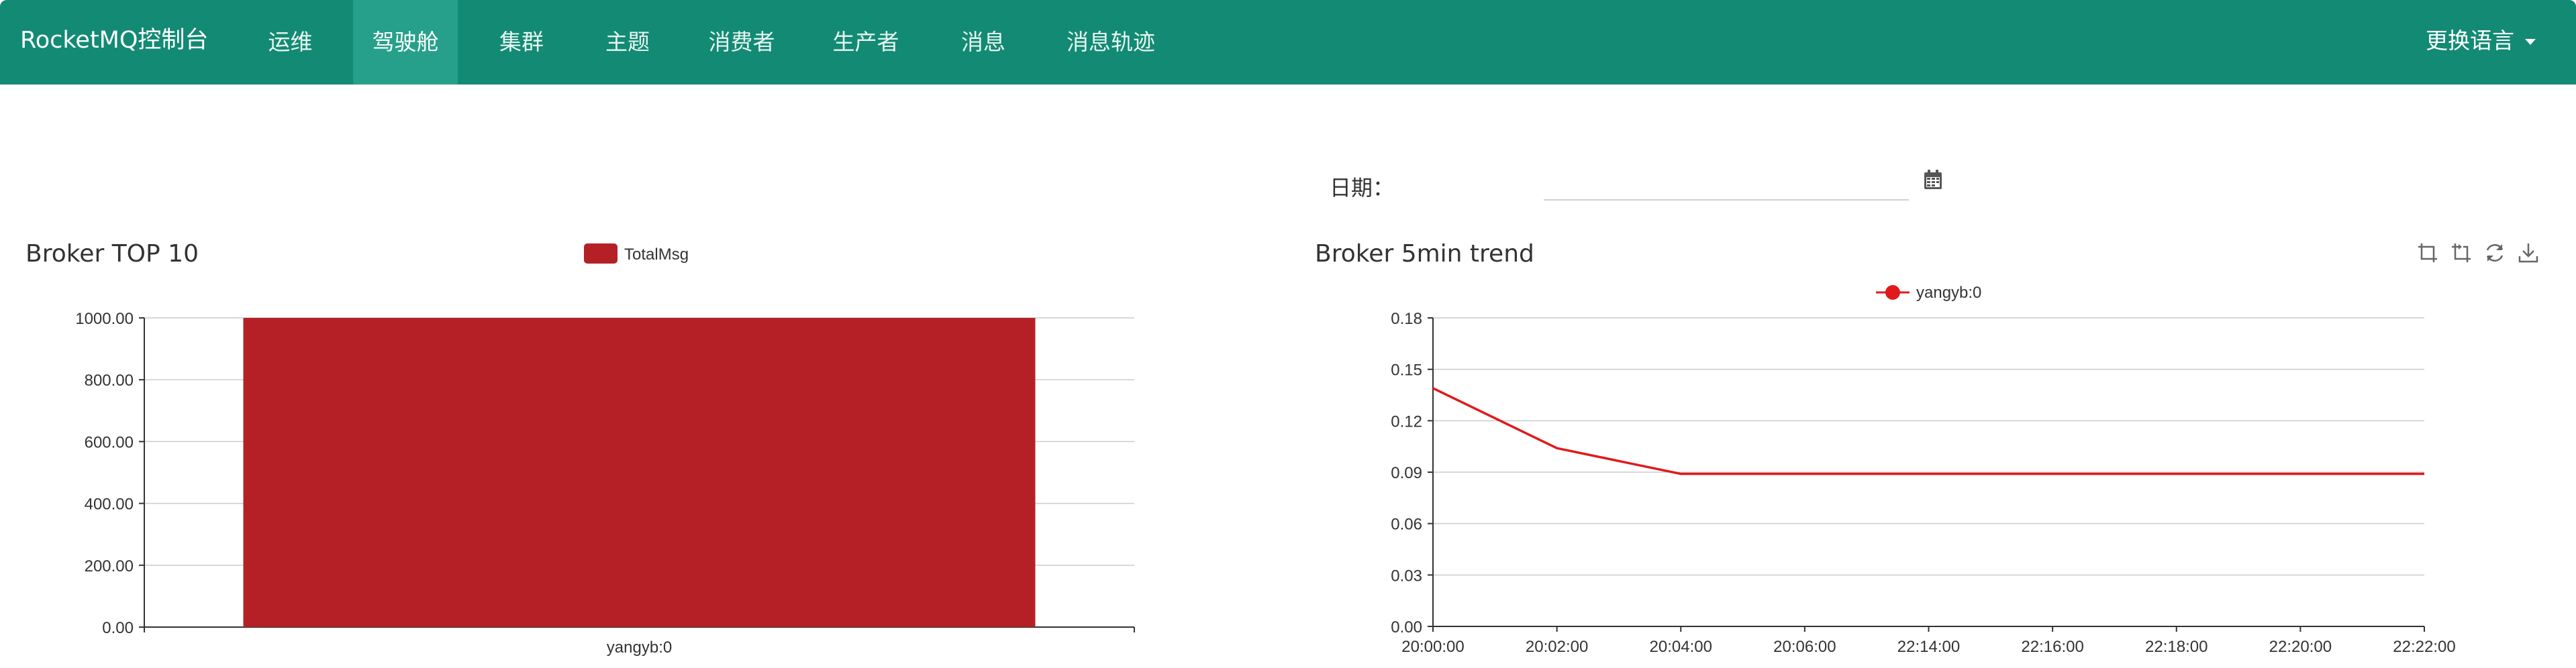  I want to click on x-tick-label: 22:14:00, so click(1928, 647).